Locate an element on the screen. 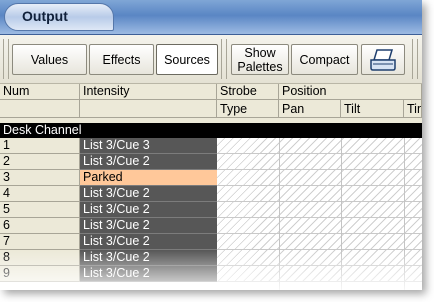  col-subheader-intensity is located at coordinates (148, 109).